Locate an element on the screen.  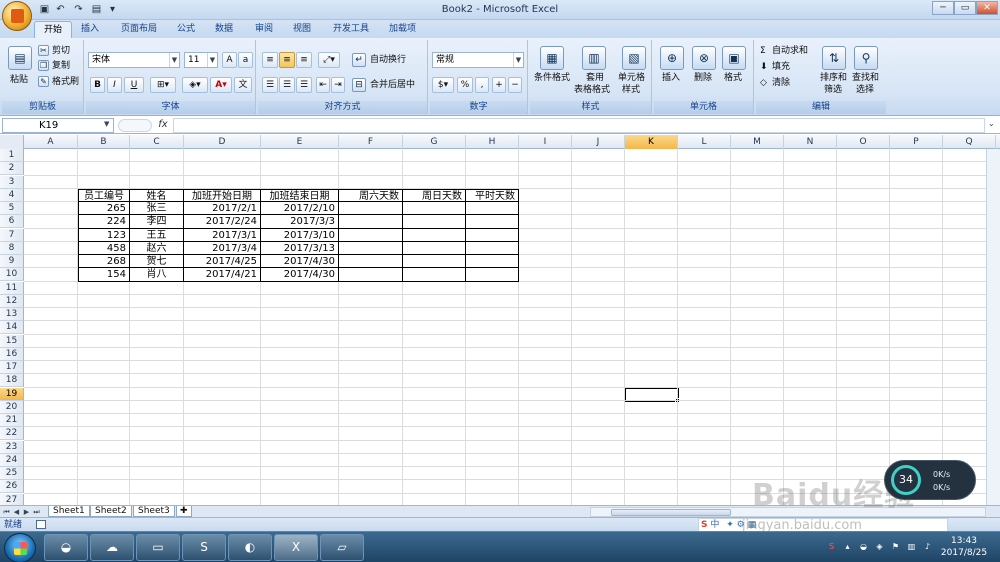
row-header-1: 1 is located at coordinates (12, 155).